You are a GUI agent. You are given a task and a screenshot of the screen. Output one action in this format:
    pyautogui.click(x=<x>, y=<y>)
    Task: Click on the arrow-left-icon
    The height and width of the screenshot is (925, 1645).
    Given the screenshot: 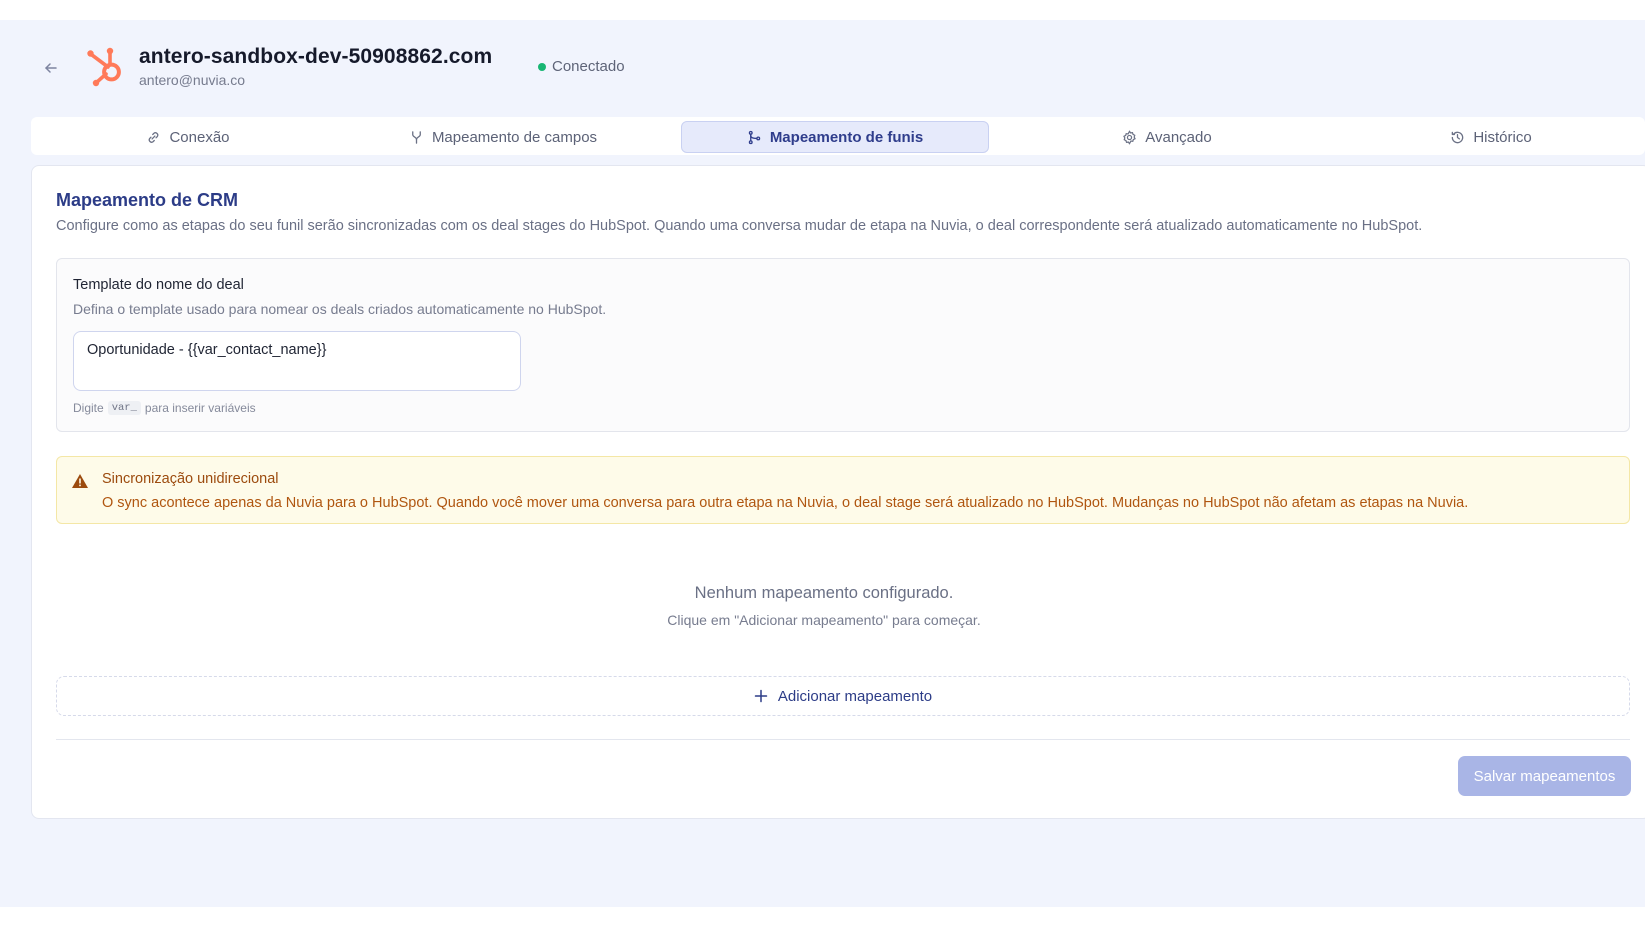 What is the action you would take?
    pyautogui.click(x=51, y=68)
    